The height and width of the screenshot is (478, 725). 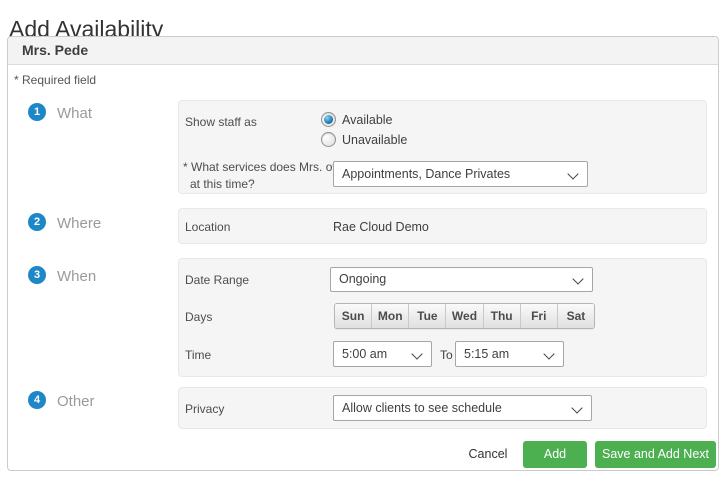 I want to click on location-value: Rae Cloud Demo, so click(x=381, y=227).